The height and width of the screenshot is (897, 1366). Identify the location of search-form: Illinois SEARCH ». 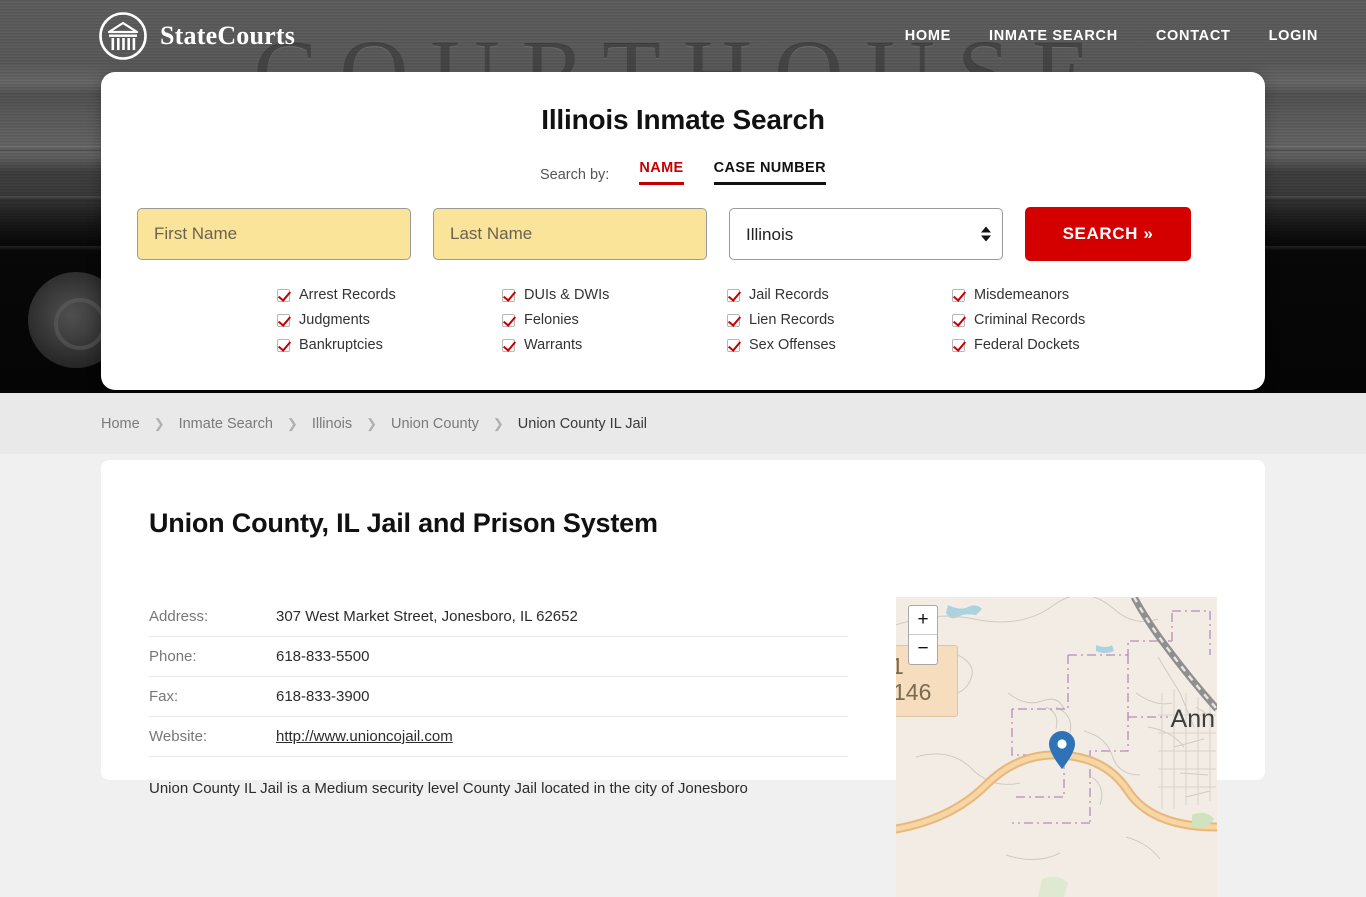
(683, 234).